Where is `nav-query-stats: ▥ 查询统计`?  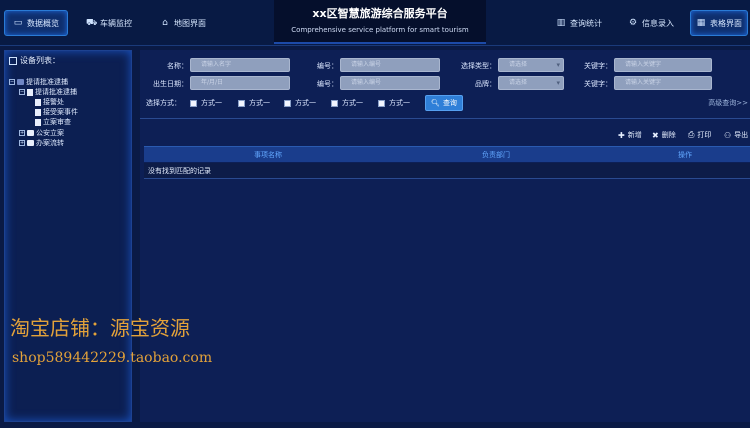 nav-query-stats: ▥ 查询统计 is located at coordinates (579, 23).